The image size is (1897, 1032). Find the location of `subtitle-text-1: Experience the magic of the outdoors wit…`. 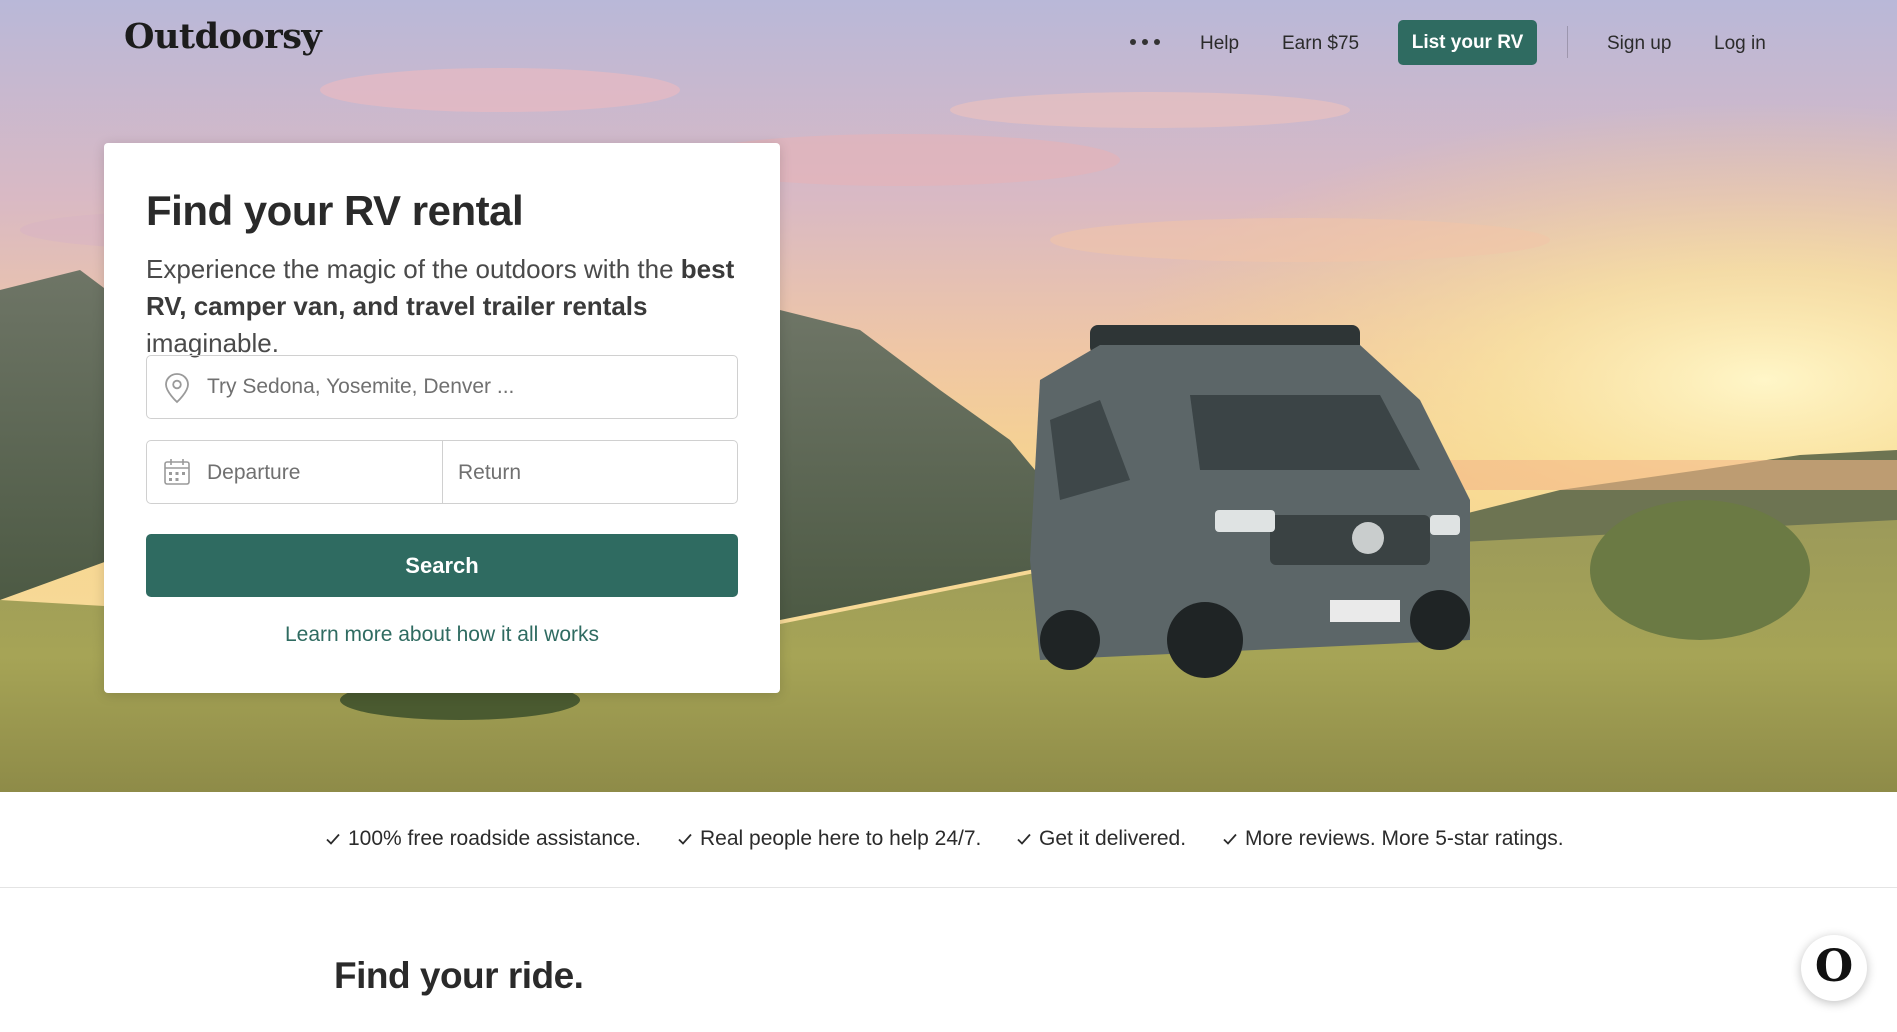

subtitle-text-1: Experience the magic of the outdoors wit… is located at coordinates (413, 269).